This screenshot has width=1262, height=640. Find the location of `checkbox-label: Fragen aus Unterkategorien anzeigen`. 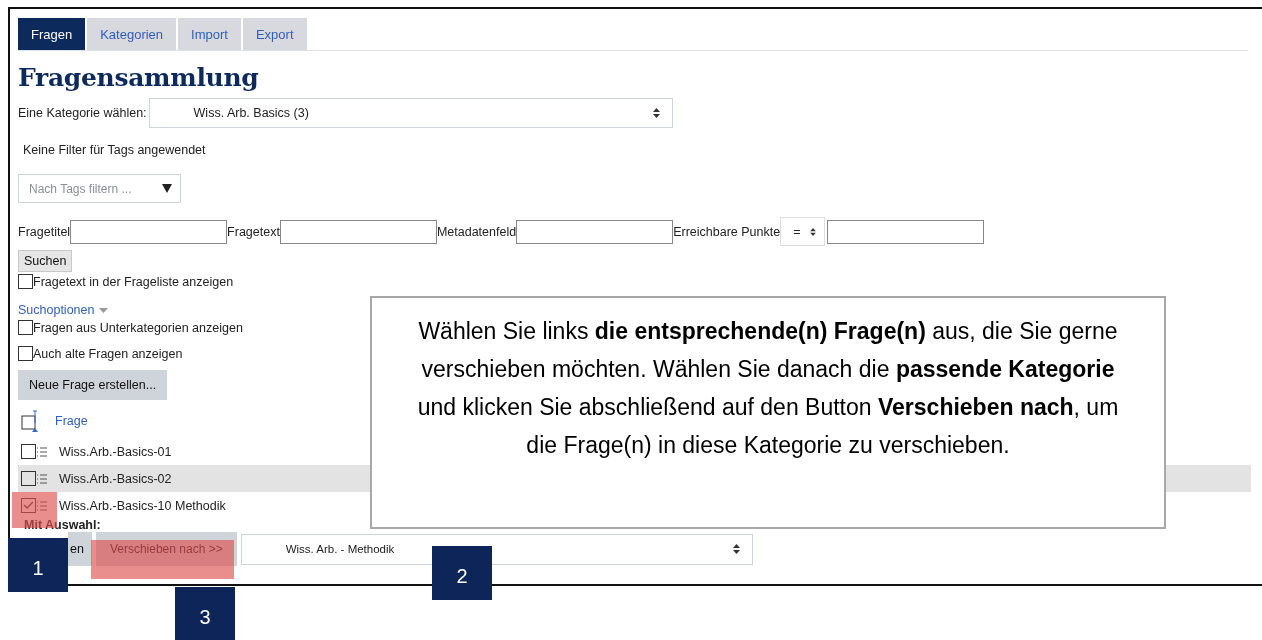

checkbox-label: Fragen aus Unterkategorien anzeigen is located at coordinates (138, 327).